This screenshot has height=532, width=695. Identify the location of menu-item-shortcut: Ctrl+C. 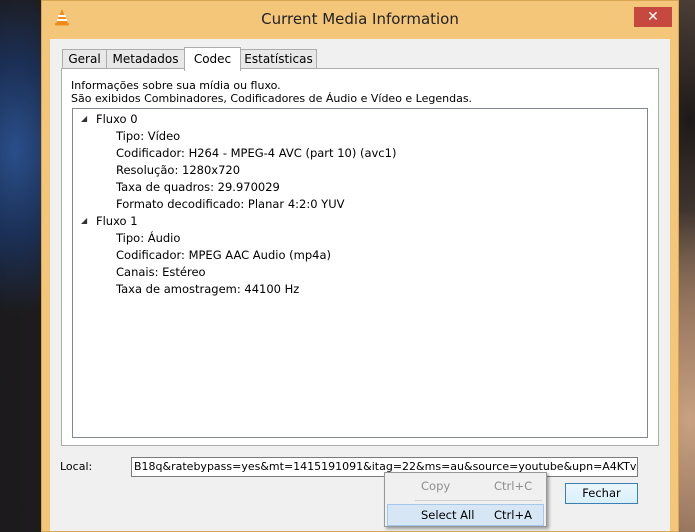
(513, 486).